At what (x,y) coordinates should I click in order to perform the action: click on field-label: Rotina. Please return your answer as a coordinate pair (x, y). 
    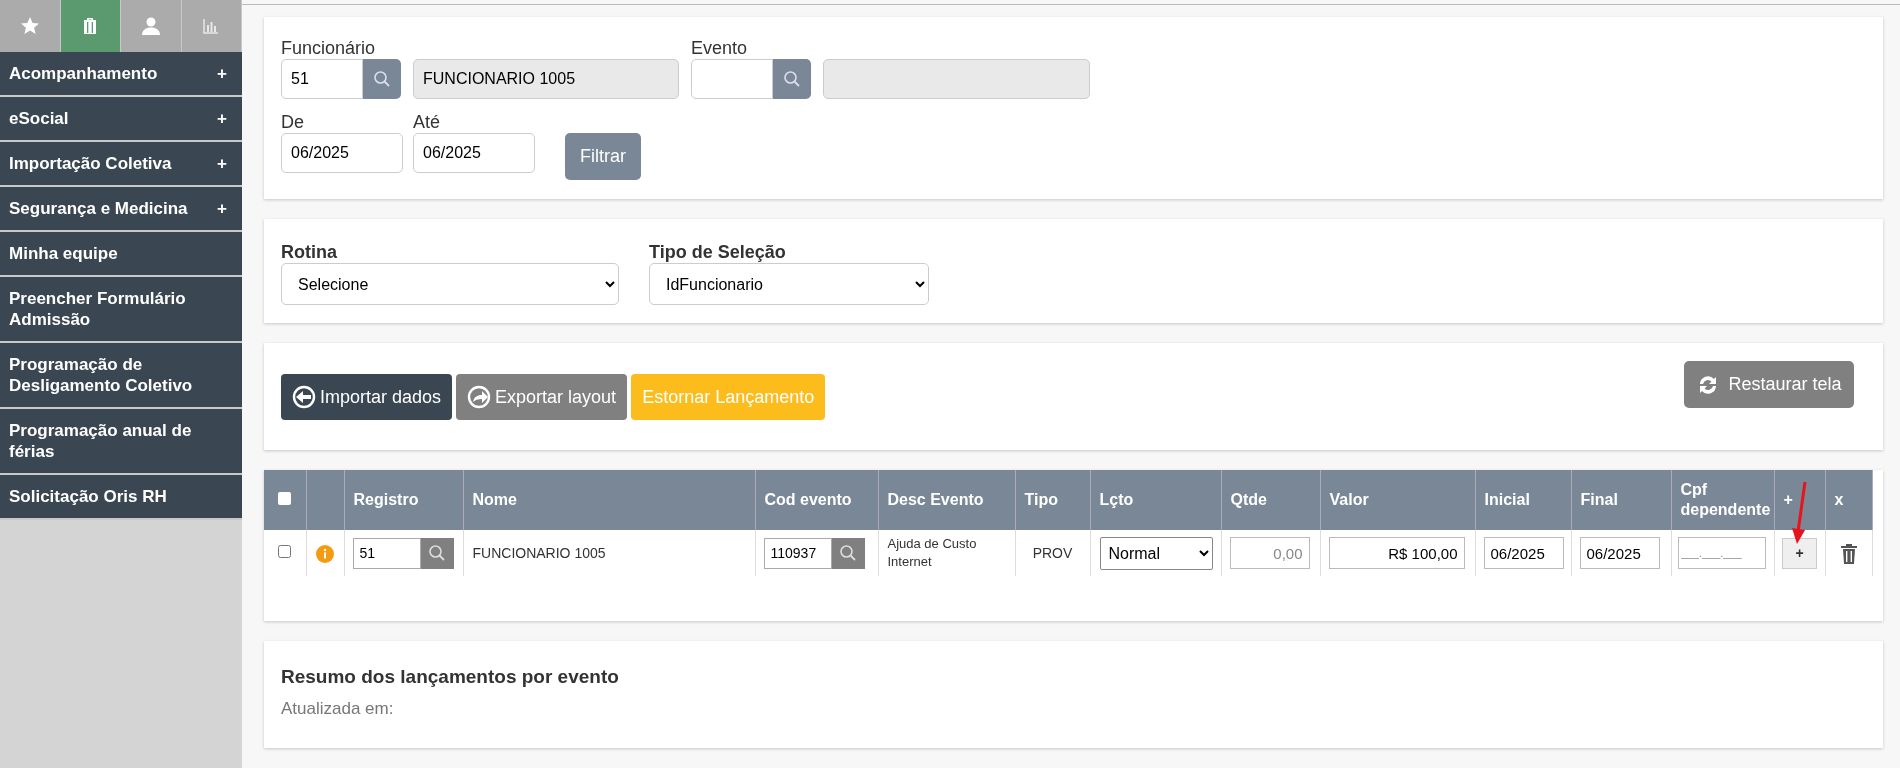
    Looking at the image, I should click on (309, 252).